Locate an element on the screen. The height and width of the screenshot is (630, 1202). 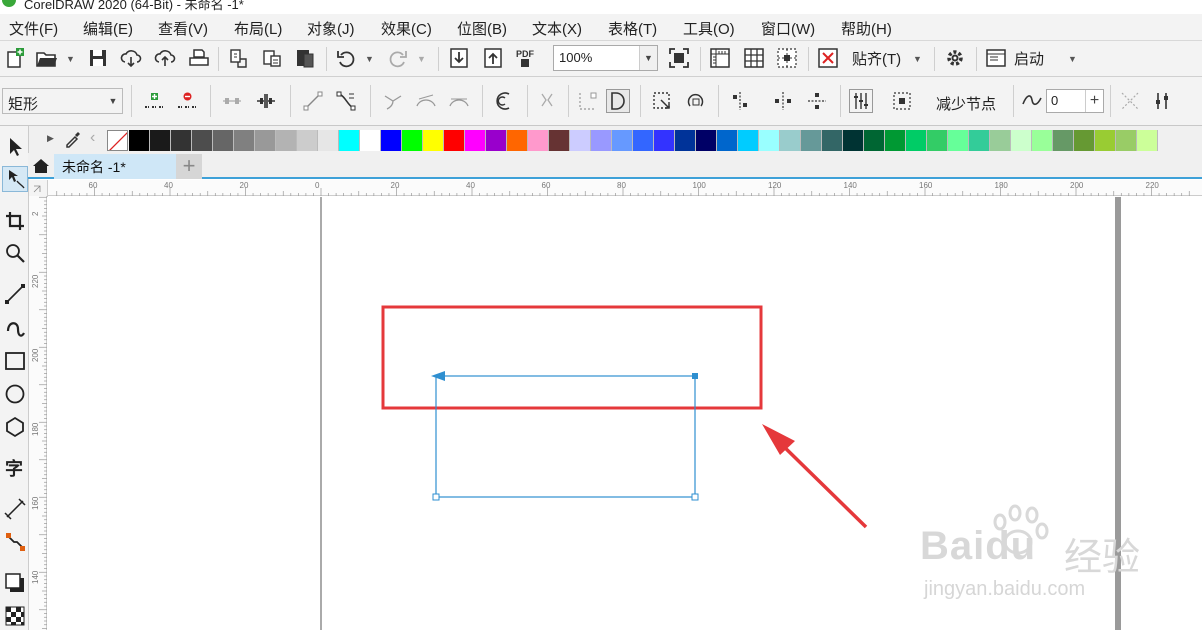
select-all-nodes-icon is located at coordinates (902, 101).